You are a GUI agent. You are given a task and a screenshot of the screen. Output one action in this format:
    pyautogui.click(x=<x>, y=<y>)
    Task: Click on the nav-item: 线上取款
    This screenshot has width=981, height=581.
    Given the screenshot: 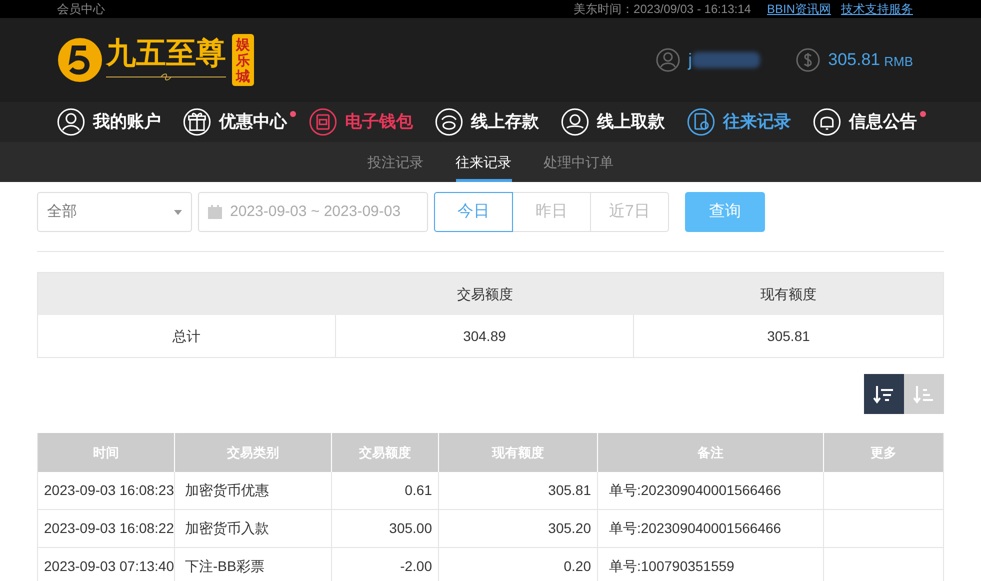 What is the action you would take?
    pyautogui.click(x=613, y=122)
    